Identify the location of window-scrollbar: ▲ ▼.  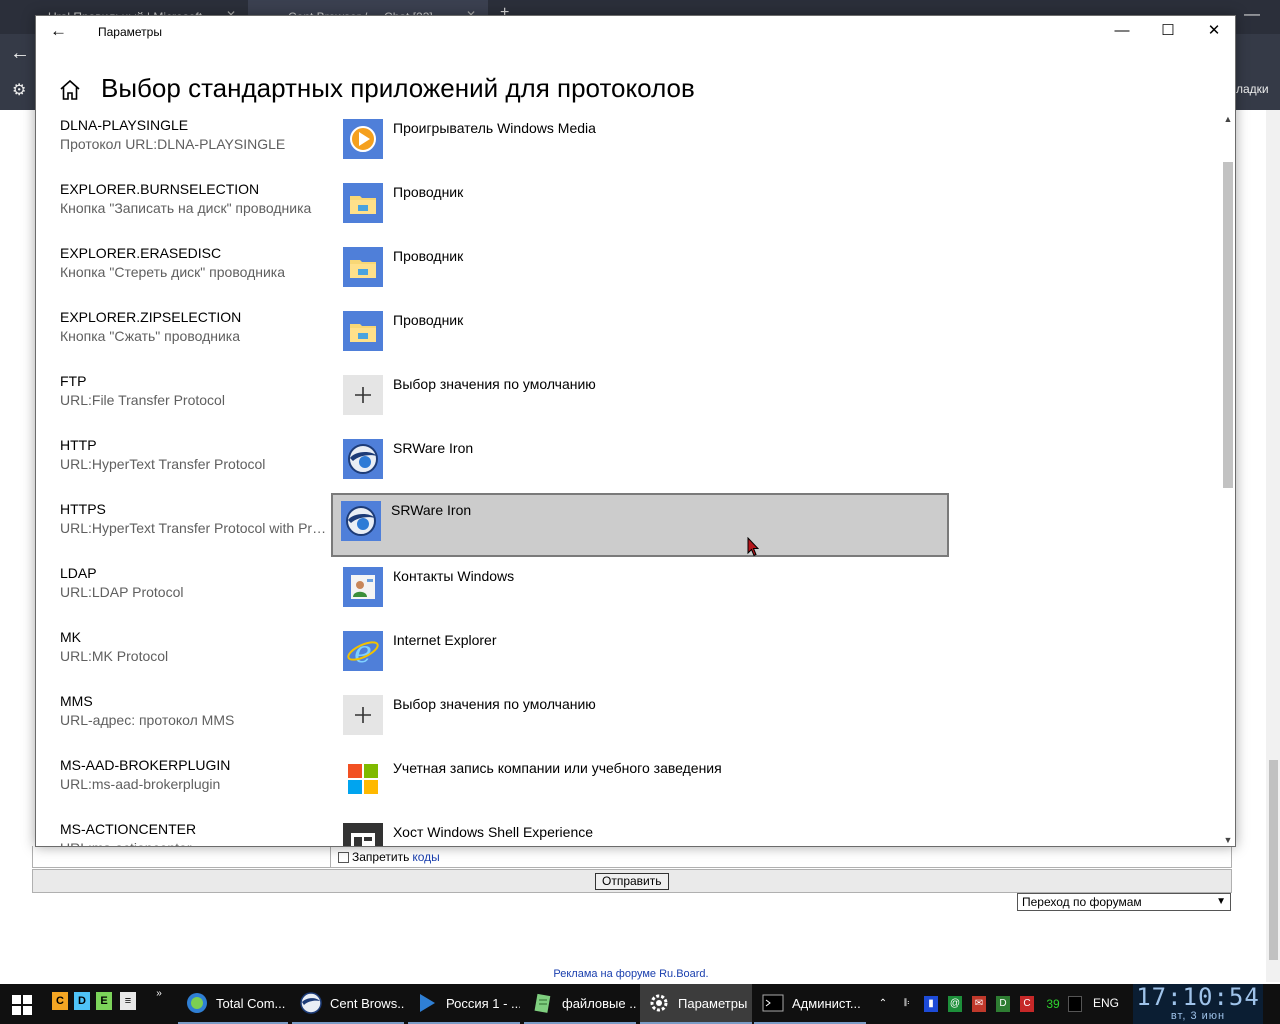
(1228, 479).